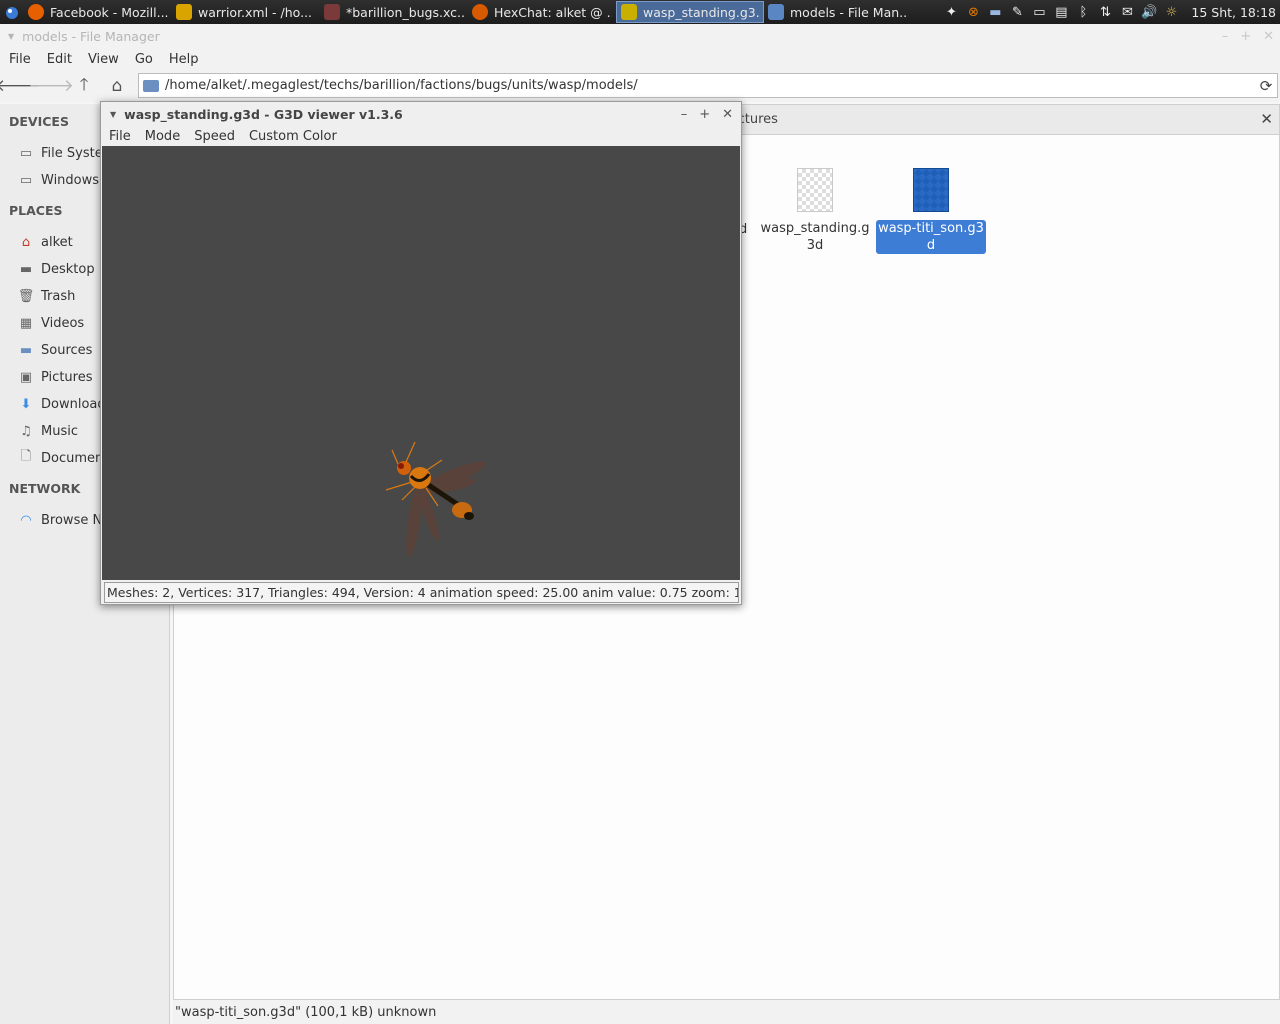  What do you see at coordinates (59, 59) in the screenshot?
I see `menu-edit: Edit` at bounding box center [59, 59].